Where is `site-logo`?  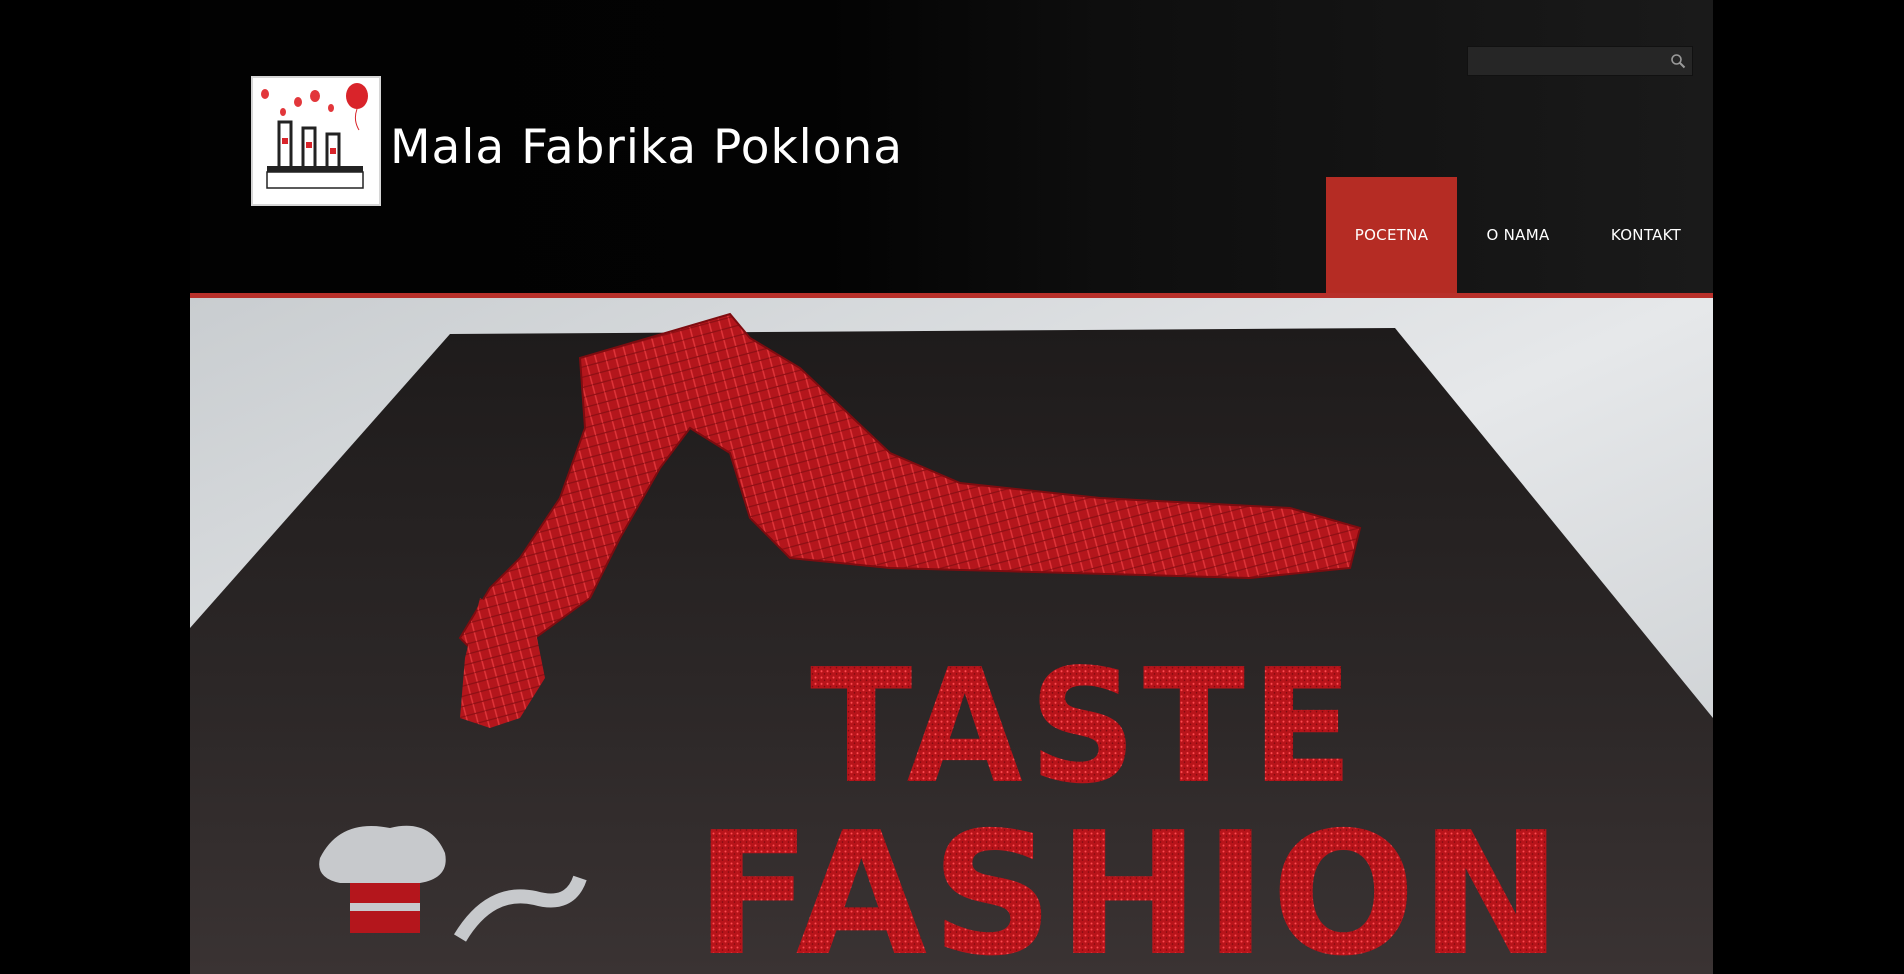 site-logo is located at coordinates (316, 141).